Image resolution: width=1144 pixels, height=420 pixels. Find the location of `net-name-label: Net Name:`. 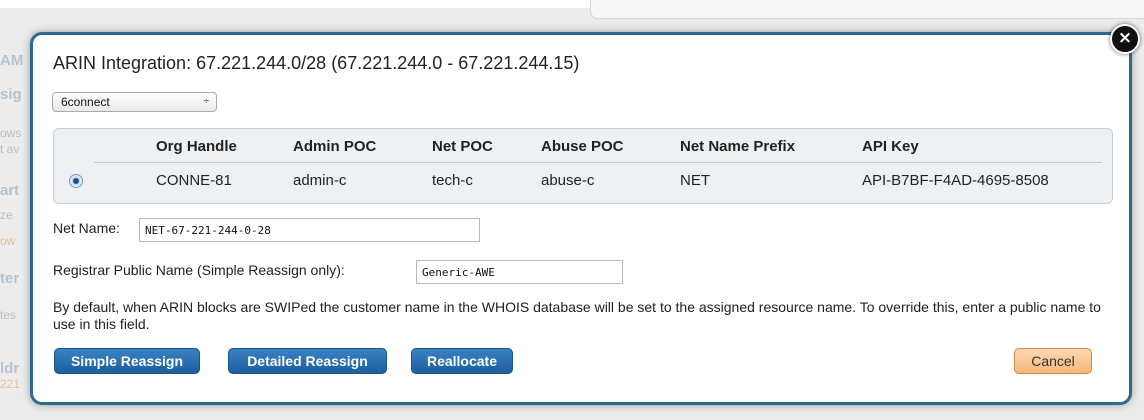

net-name-label: Net Name: is located at coordinates (86, 228).